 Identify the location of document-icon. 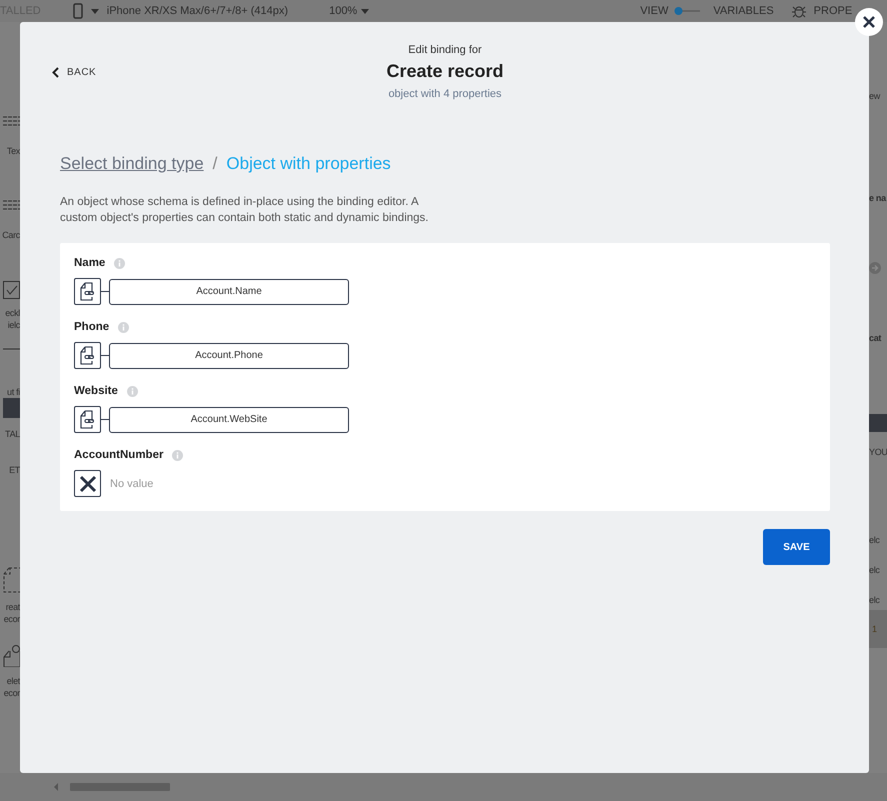
(11, 580).